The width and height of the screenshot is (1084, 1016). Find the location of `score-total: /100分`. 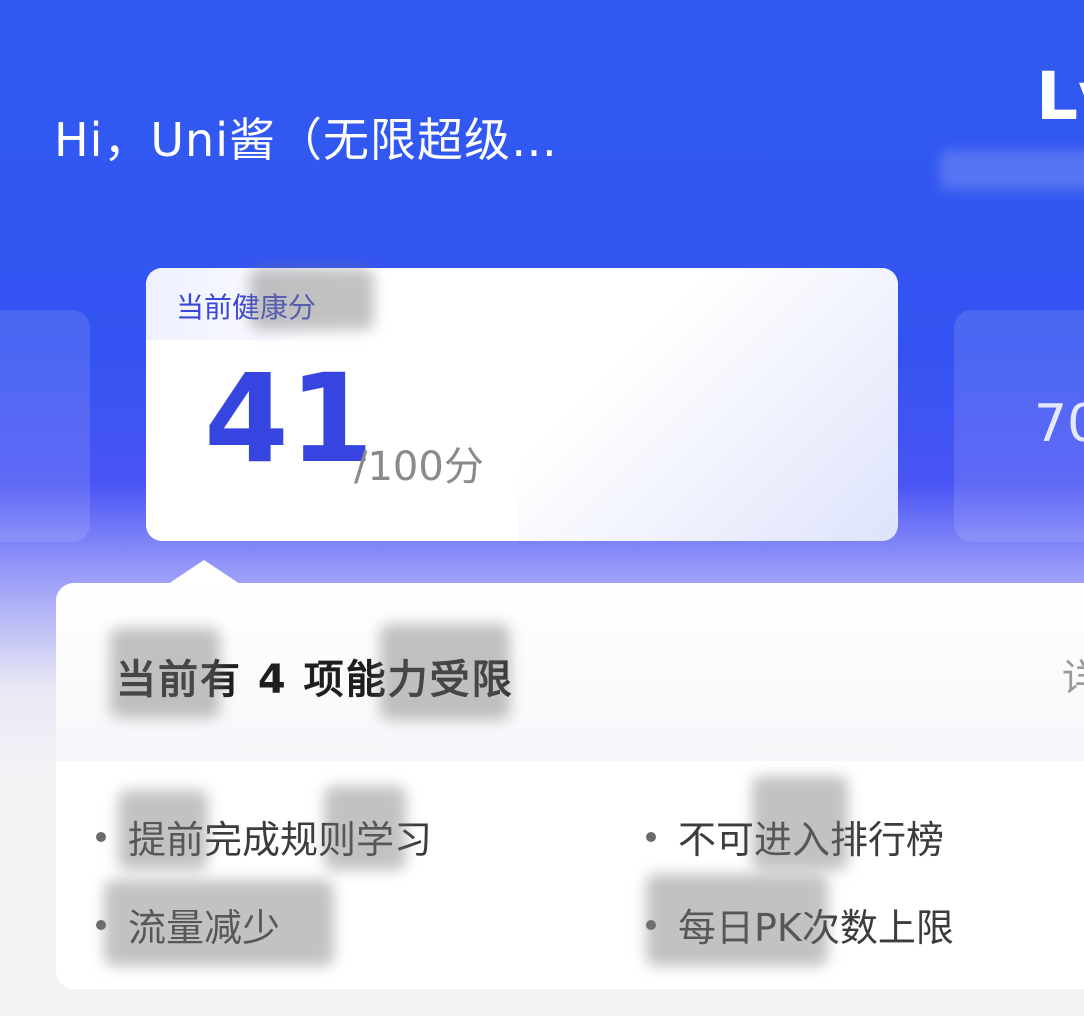

score-total: /100分 is located at coordinates (419, 467).